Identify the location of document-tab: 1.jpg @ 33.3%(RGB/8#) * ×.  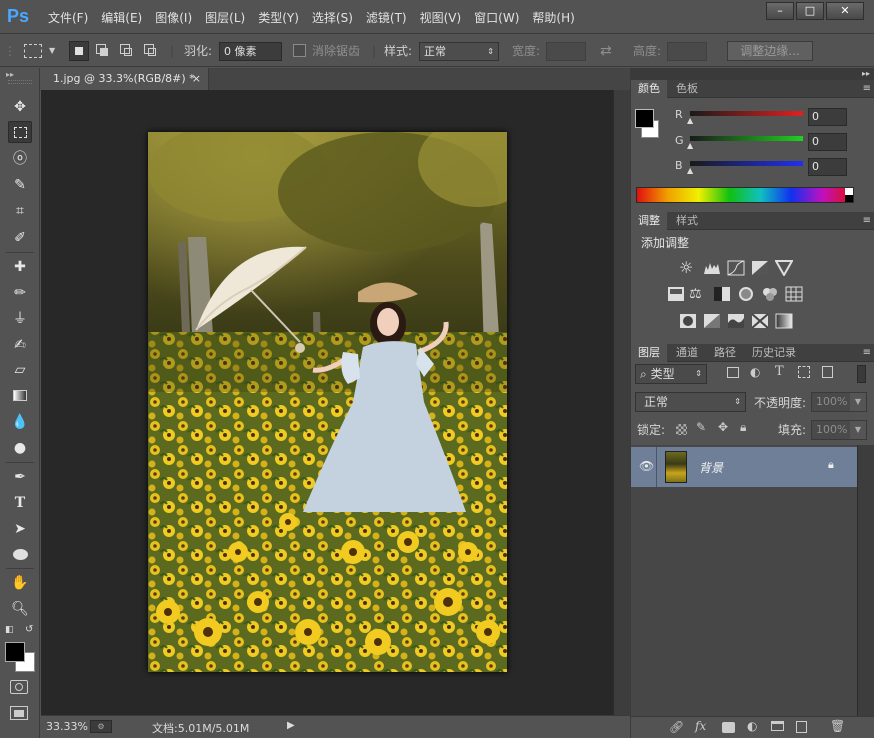
(125, 79).